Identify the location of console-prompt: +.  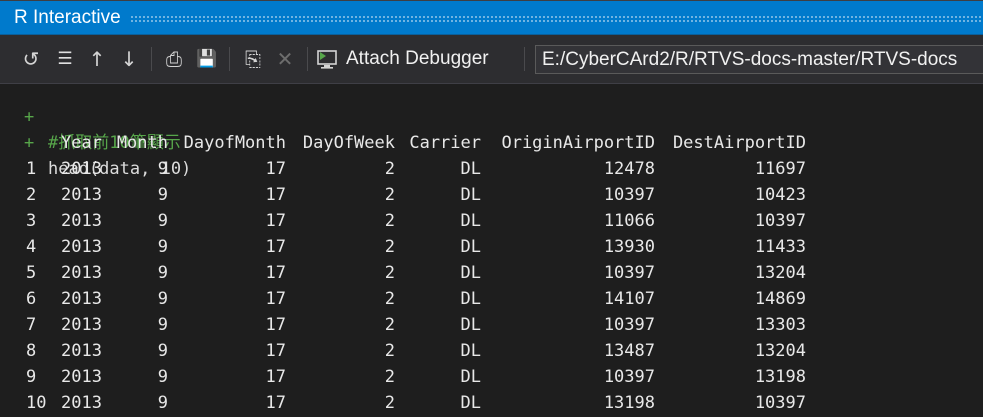
(29, 143).